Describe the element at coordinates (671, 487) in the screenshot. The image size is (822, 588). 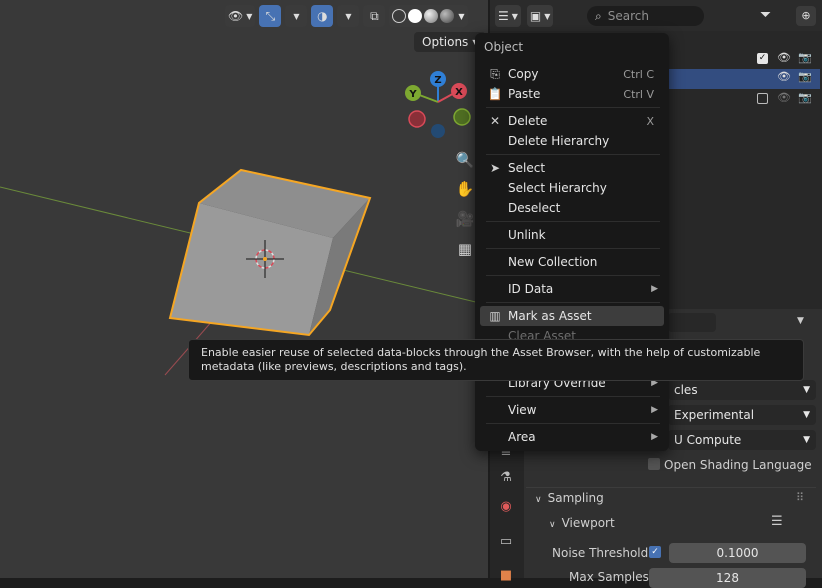
I see `panel-divider` at that location.